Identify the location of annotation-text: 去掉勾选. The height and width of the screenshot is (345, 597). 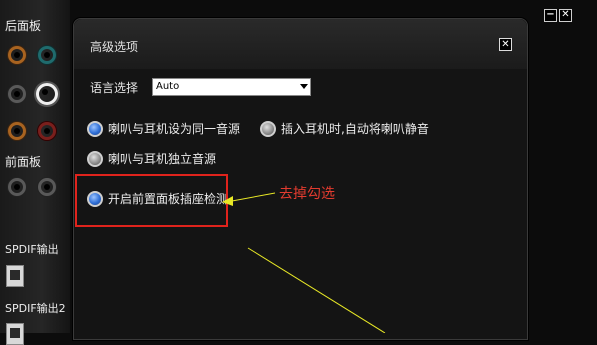
(307, 194).